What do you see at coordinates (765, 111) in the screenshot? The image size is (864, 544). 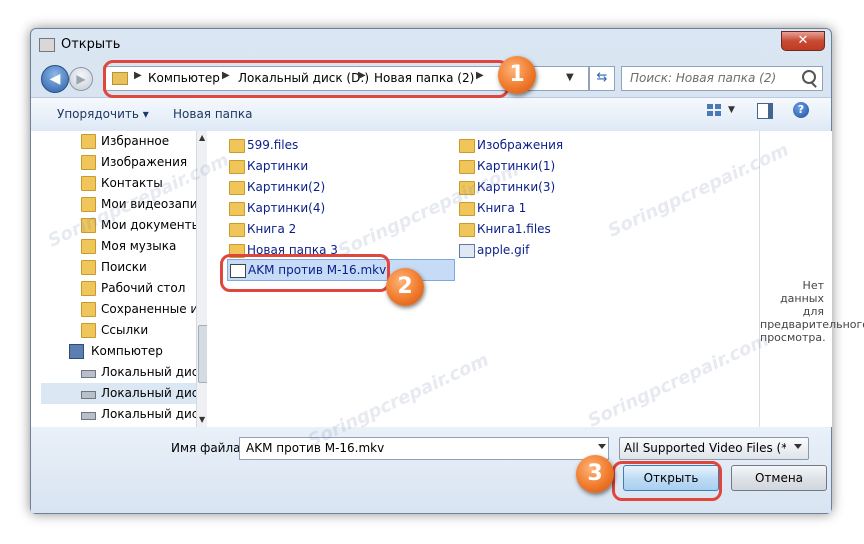 I see `preview-pane-icon` at bounding box center [765, 111].